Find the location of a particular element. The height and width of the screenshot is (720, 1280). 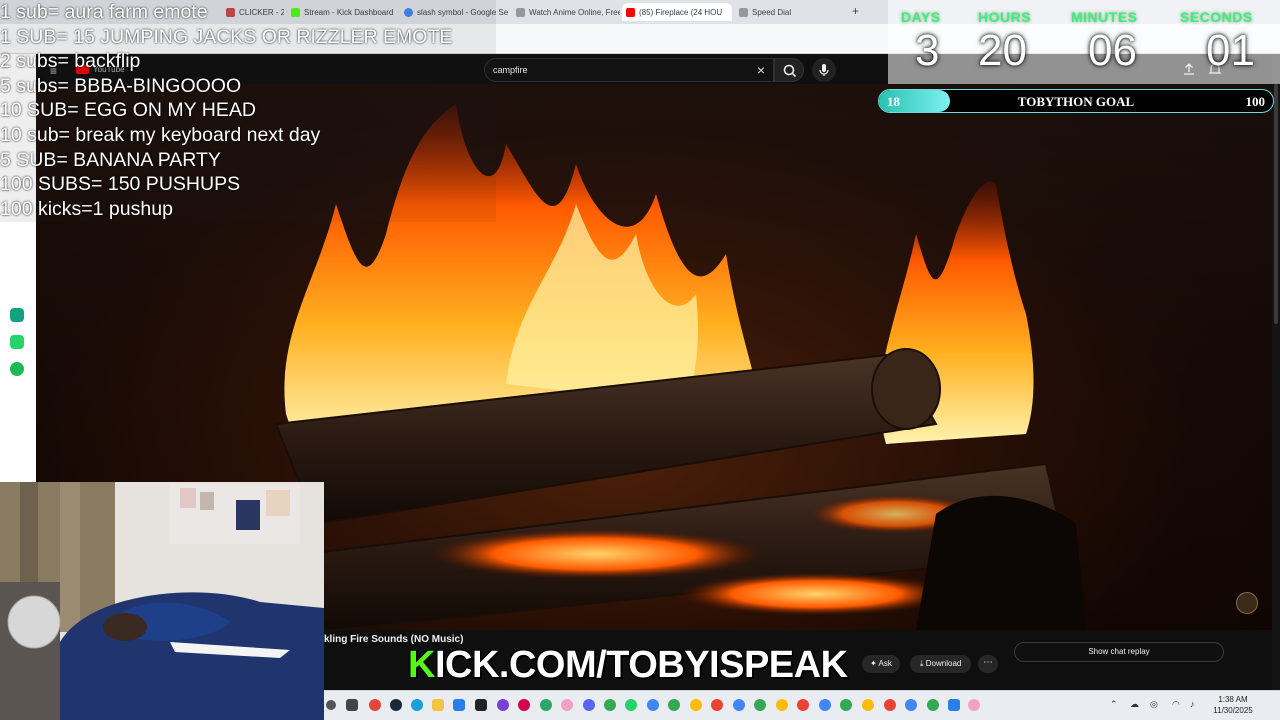

speed-dial-icon is located at coordinates (743, 12).